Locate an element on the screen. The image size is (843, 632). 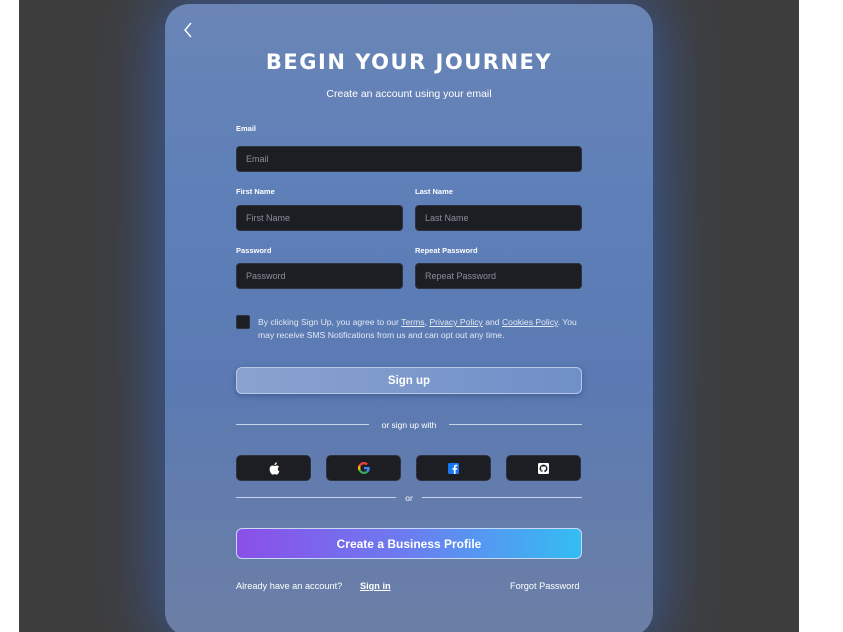
last-name-field: Last Name is located at coordinates (498, 218).